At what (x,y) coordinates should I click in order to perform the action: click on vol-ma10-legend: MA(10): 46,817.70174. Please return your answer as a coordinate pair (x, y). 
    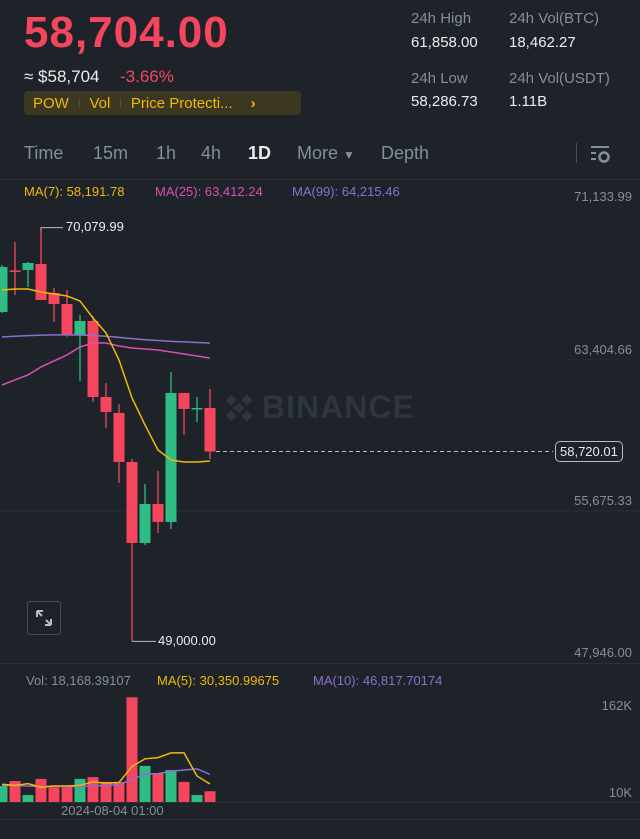
    Looking at the image, I should click on (378, 680).